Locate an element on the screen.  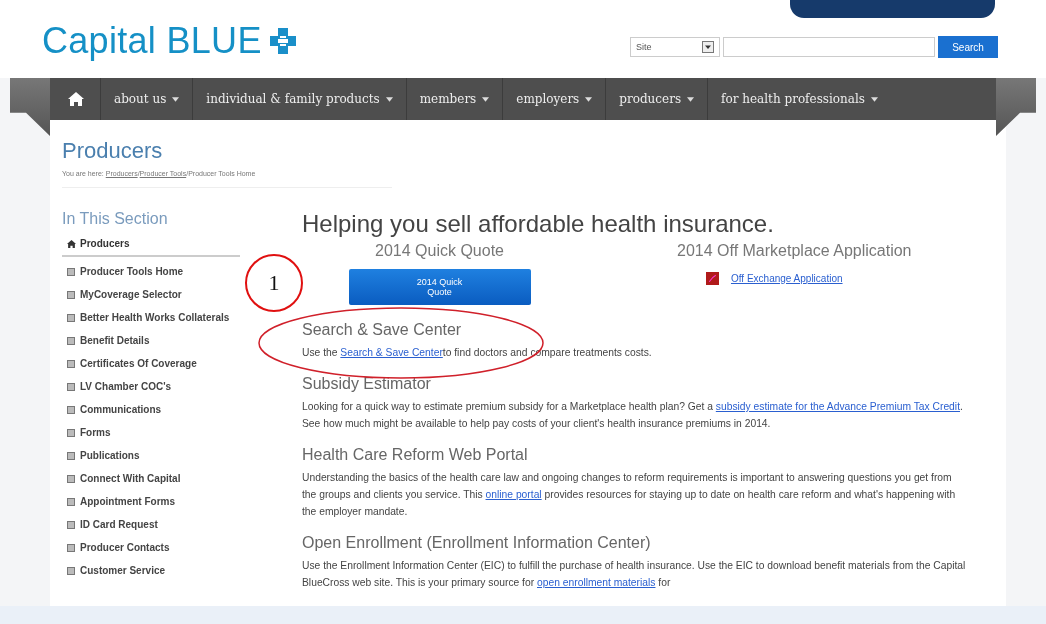
promo-heading: 2014 Off Marketplace Application is located at coordinates (794, 251).